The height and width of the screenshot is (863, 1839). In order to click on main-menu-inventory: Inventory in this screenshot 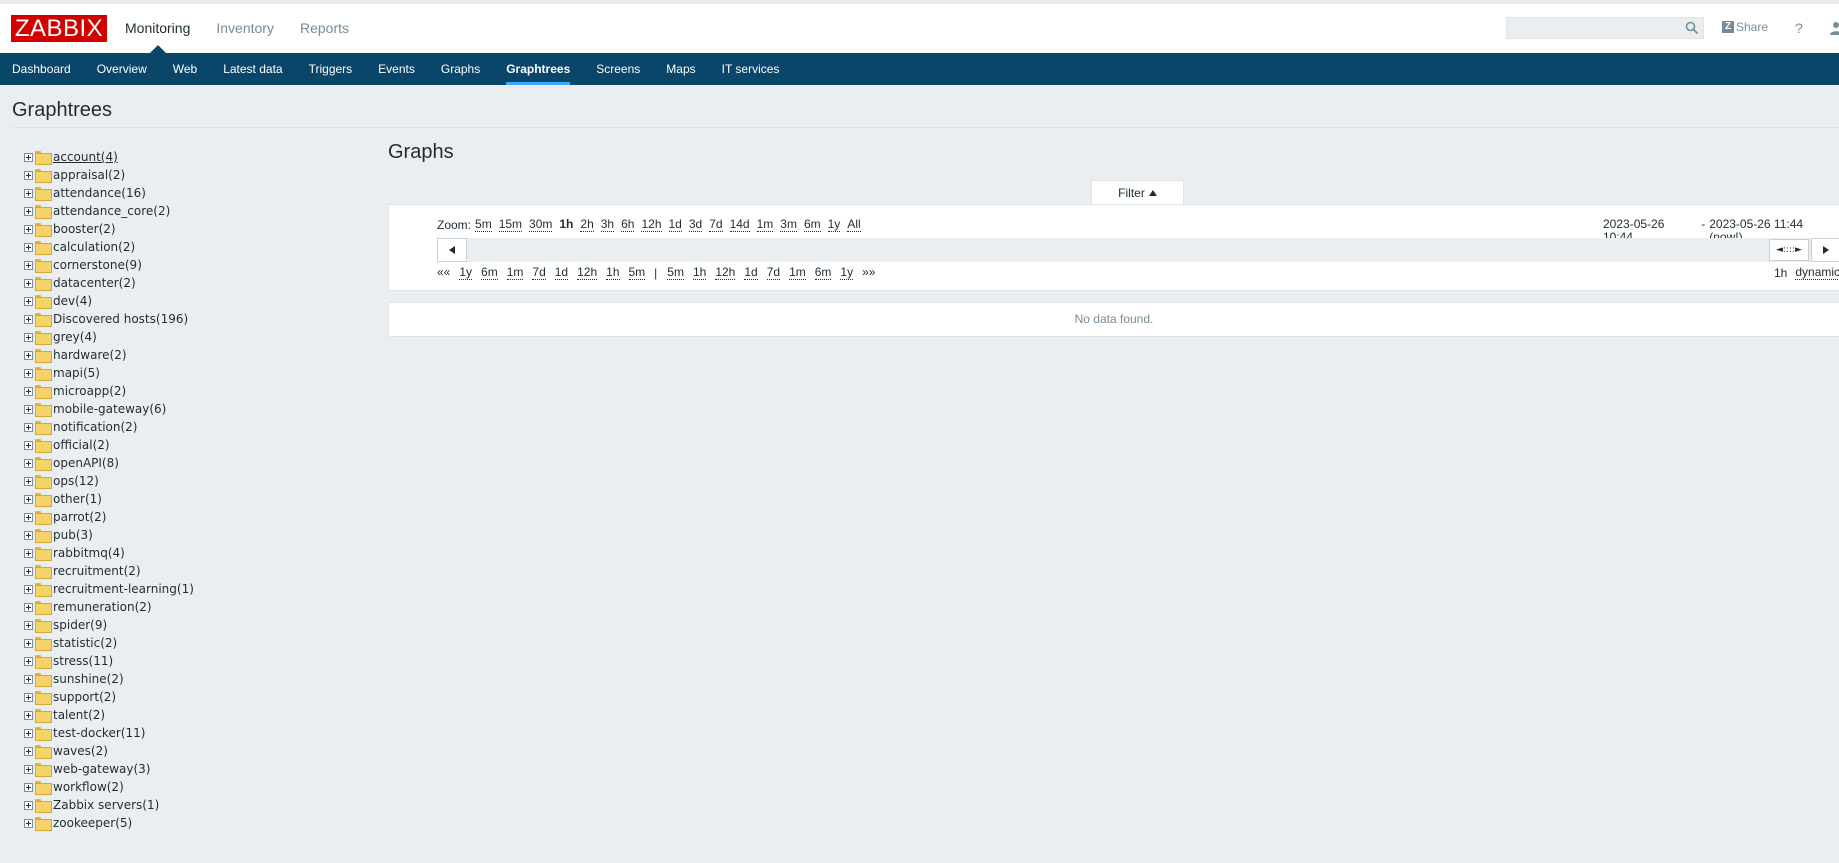, I will do `click(245, 28)`.